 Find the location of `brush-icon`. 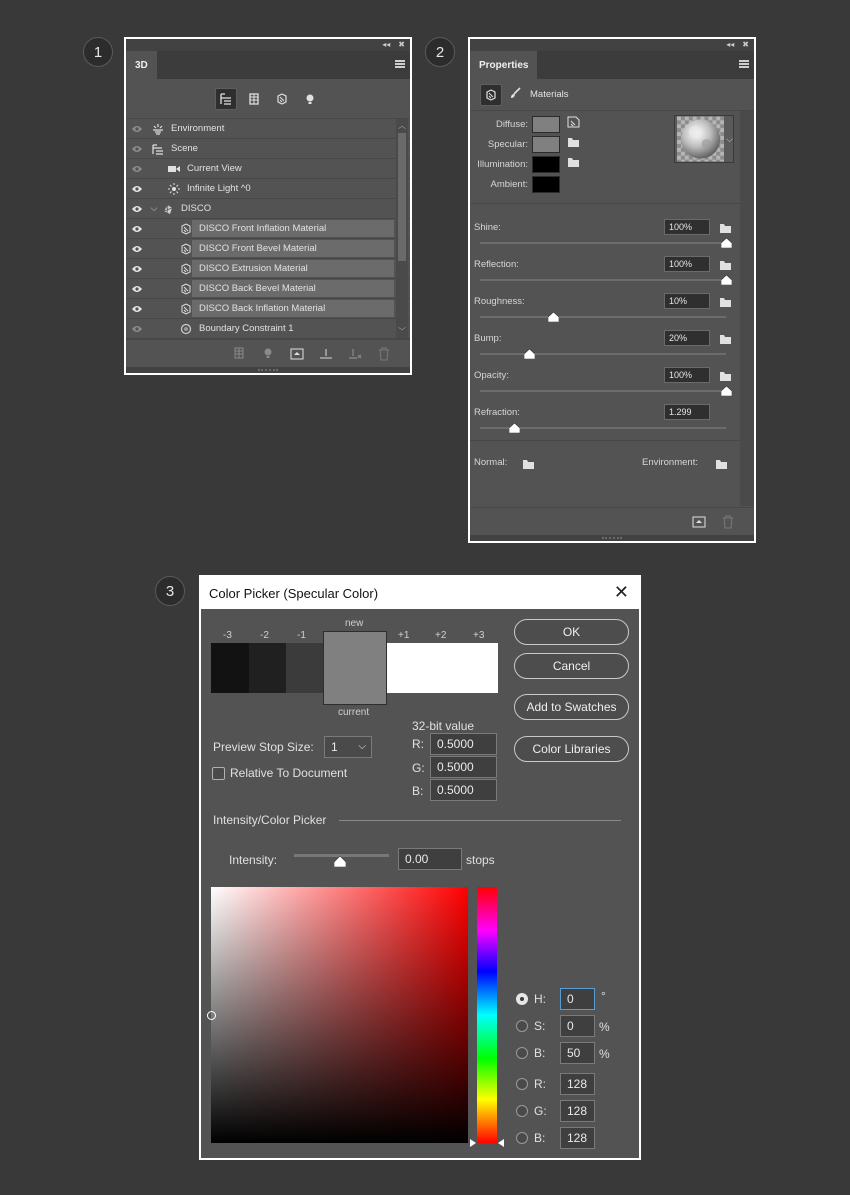

brush-icon is located at coordinates (516, 95).